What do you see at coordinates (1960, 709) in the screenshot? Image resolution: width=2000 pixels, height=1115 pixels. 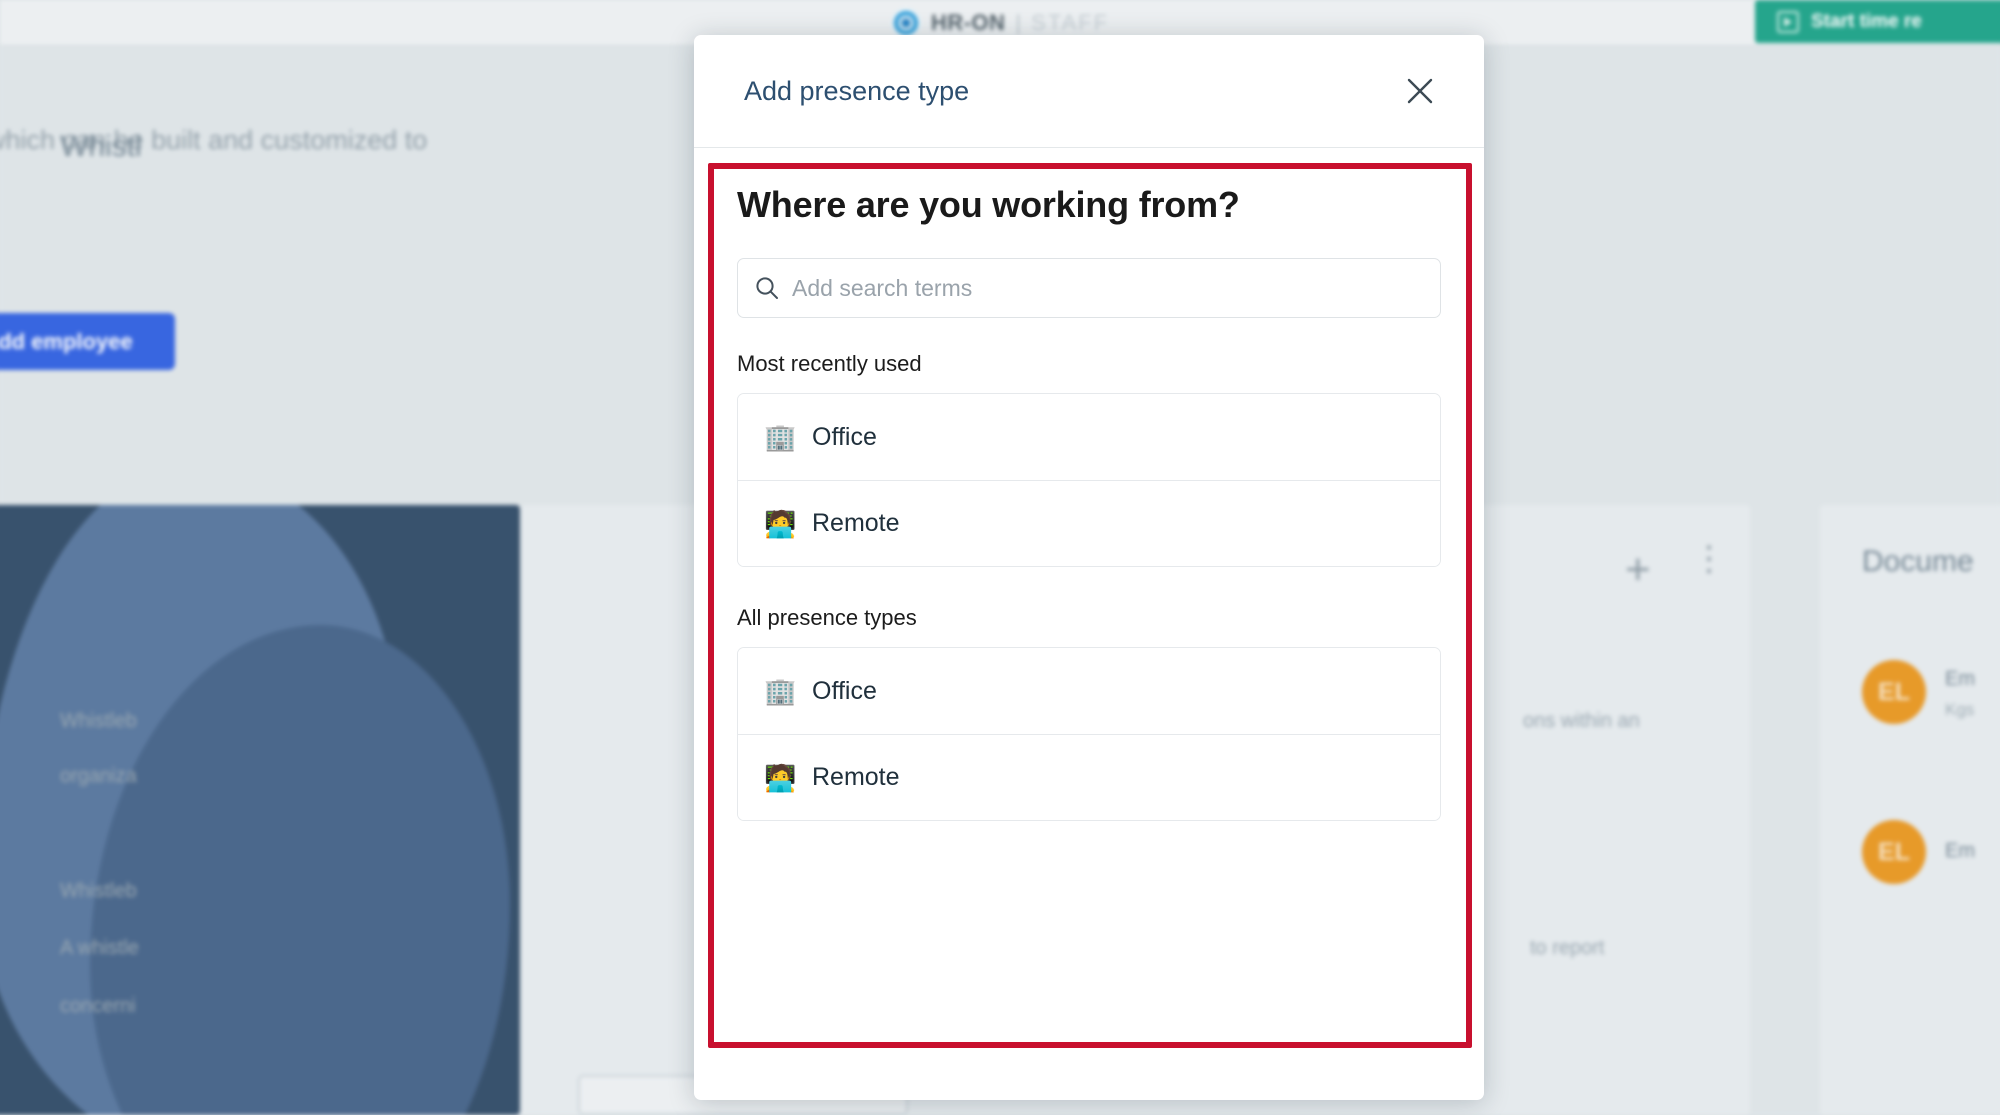 I see `document-row-subtitle-1: Kgs` at bounding box center [1960, 709].